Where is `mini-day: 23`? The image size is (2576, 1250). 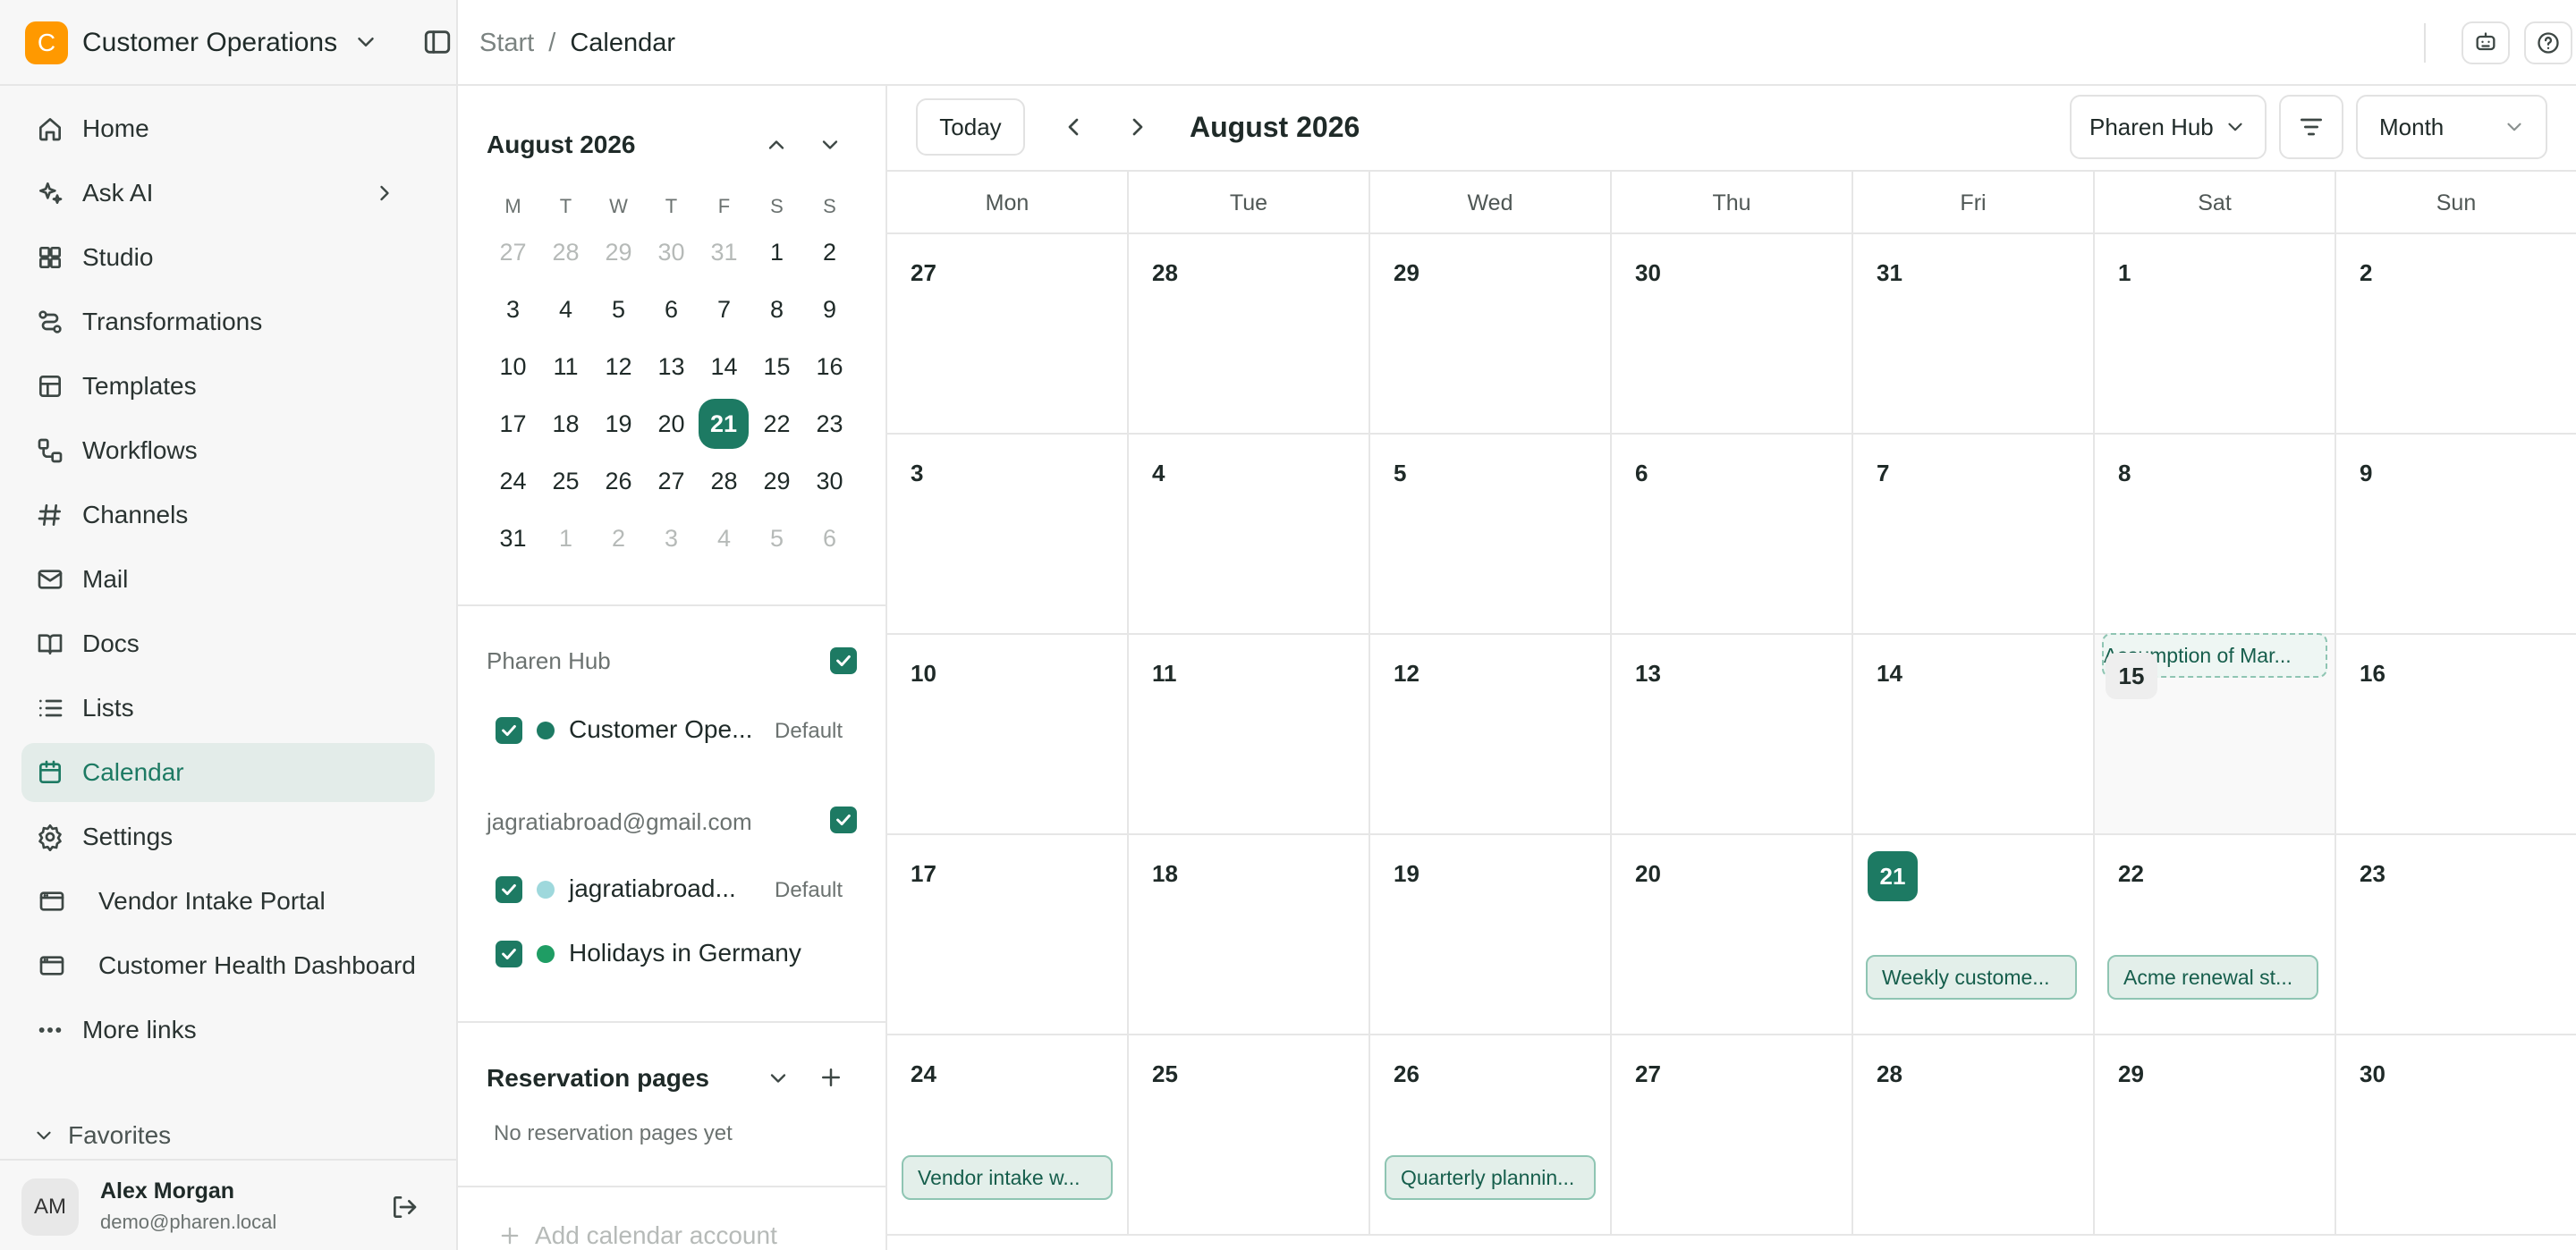
mini-day: 23 is located at coordinates (829, 424).